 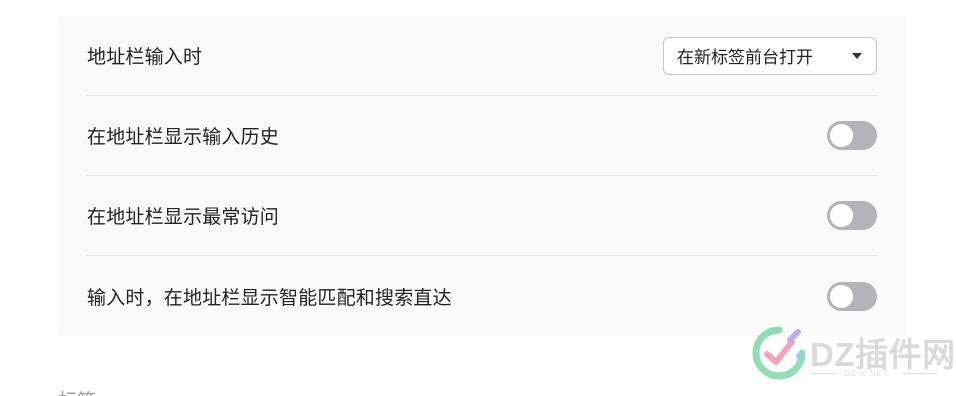 I want to click on show-most-visited-toggle, so click(x=852, y=215).